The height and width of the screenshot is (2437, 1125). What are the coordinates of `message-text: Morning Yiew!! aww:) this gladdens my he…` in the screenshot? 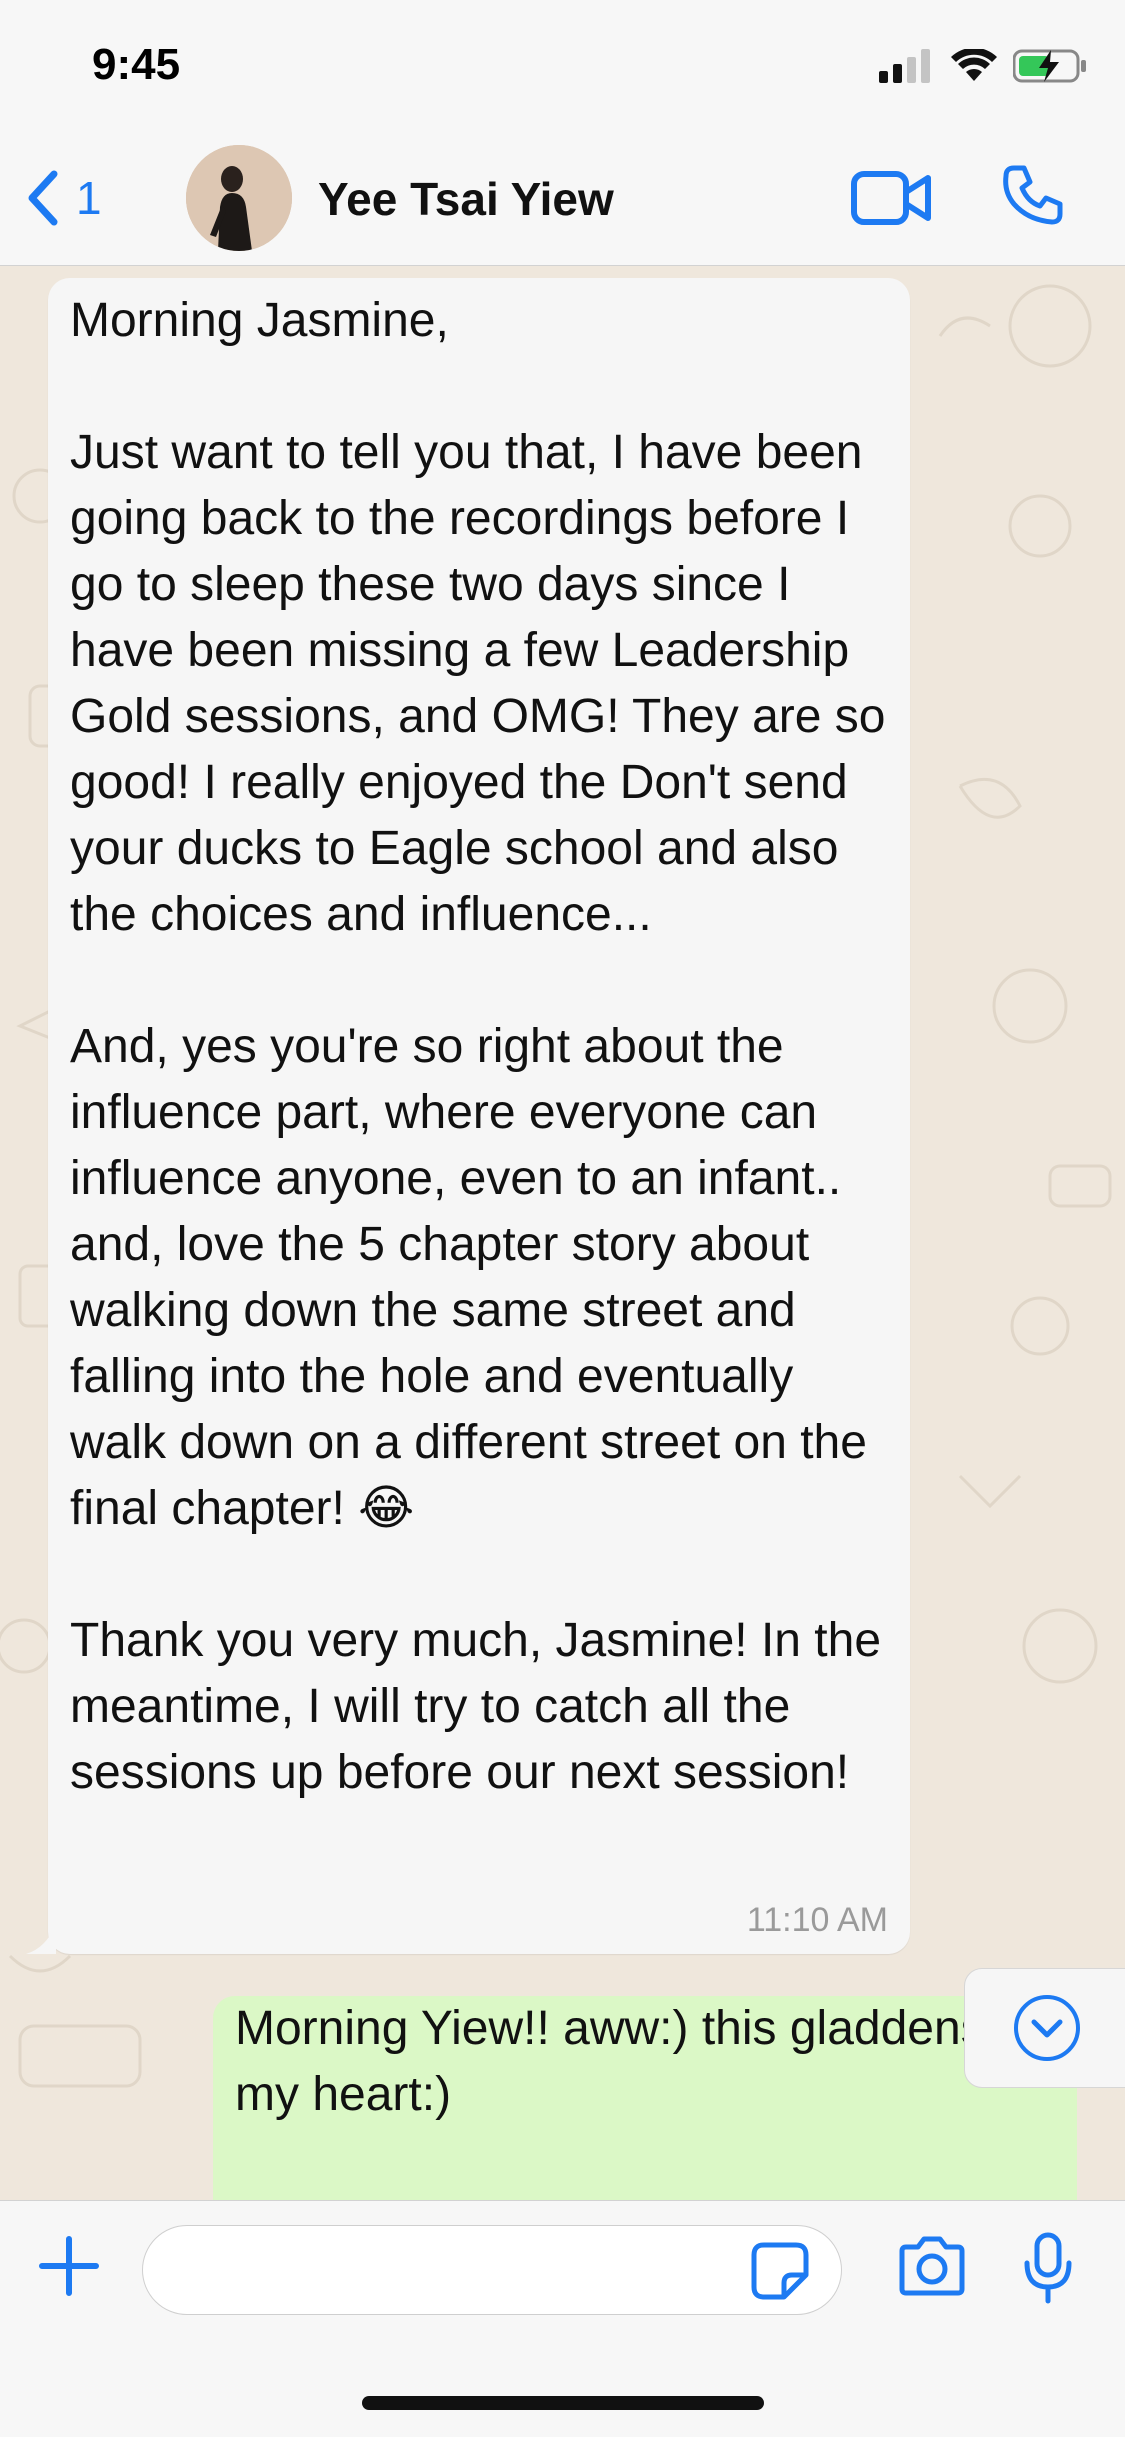 It's located at (610, 2061).